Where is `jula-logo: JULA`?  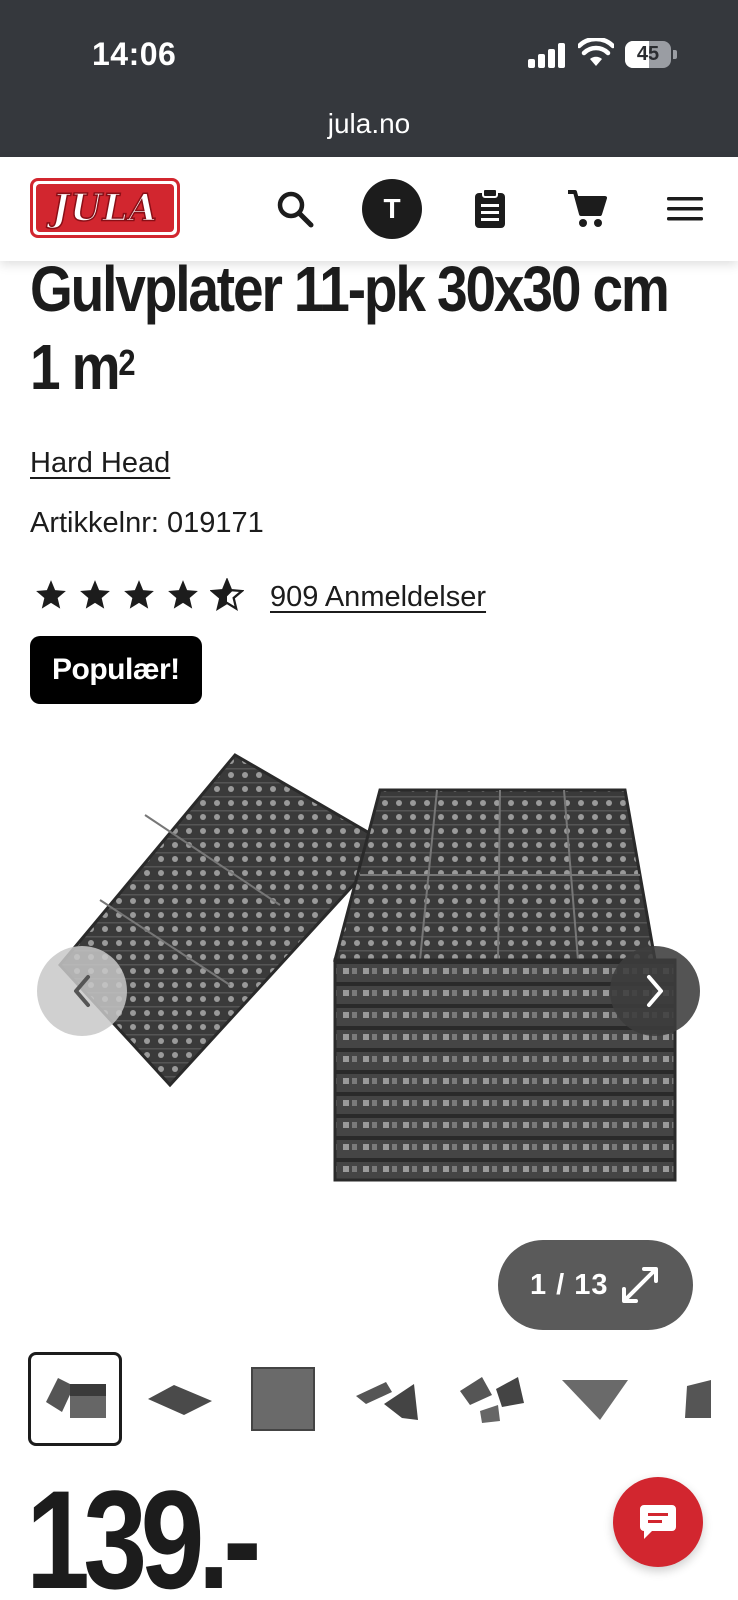 jula-logo: JULA is located at coordinates (105, 208).